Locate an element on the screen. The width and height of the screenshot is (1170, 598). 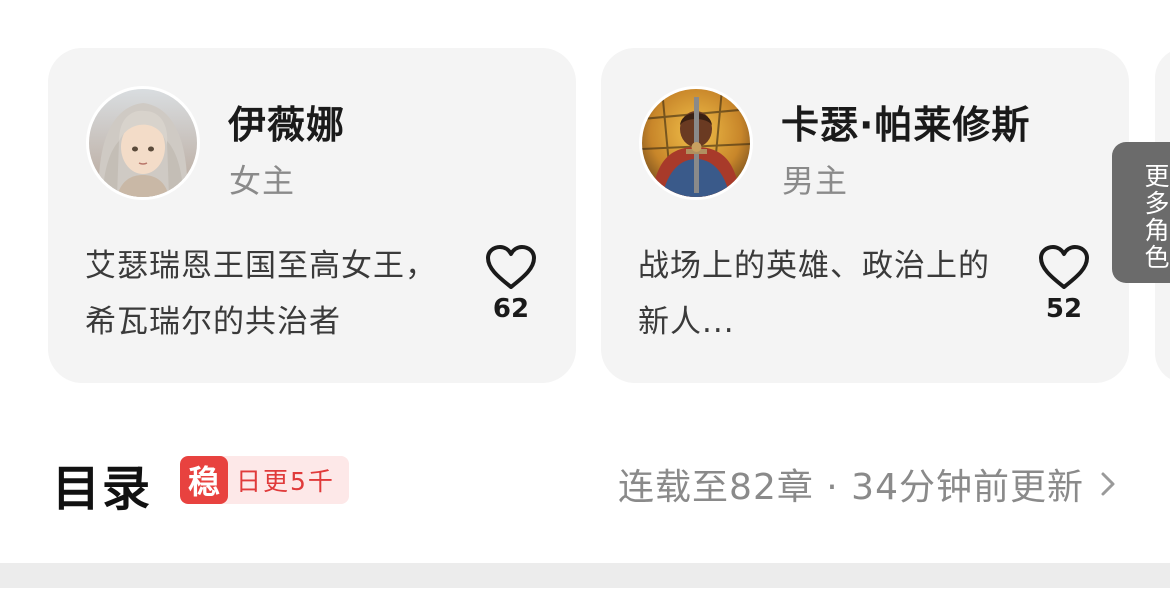
like-count: 62 is located at coordinates (511, 309).